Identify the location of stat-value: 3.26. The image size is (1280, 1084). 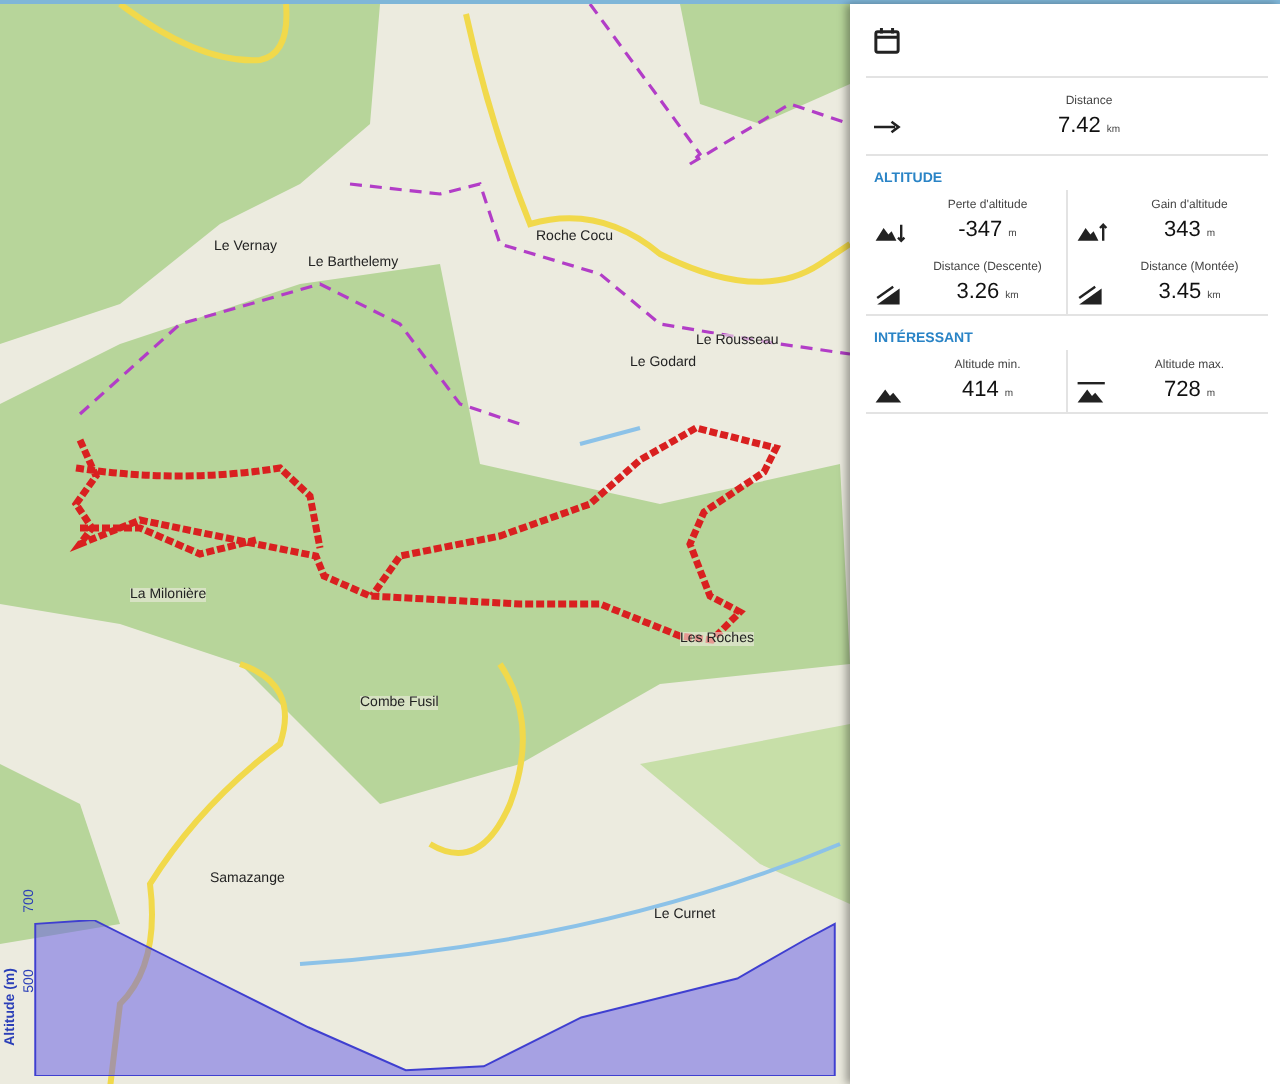
(978, 292).